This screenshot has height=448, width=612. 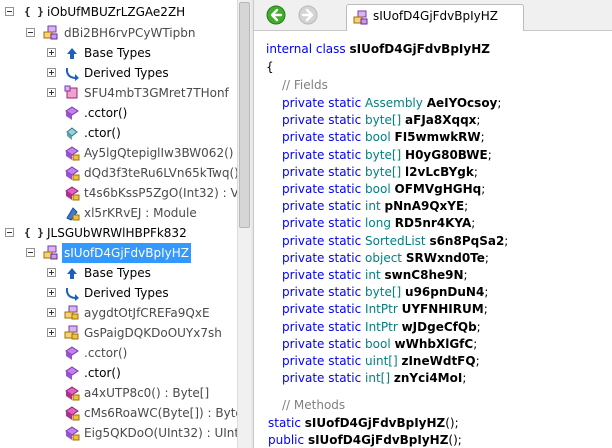 I want to click on member-label: cMs6RoaWC(Byte[]) : Byte, so click(x=160, y=413).